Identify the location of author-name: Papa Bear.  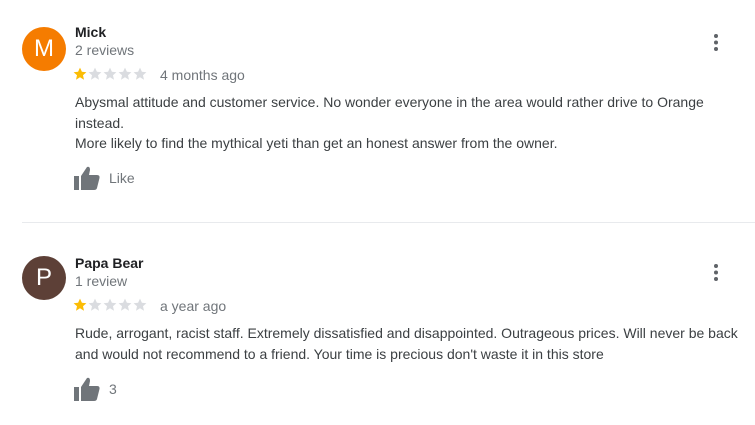
(109, 263).